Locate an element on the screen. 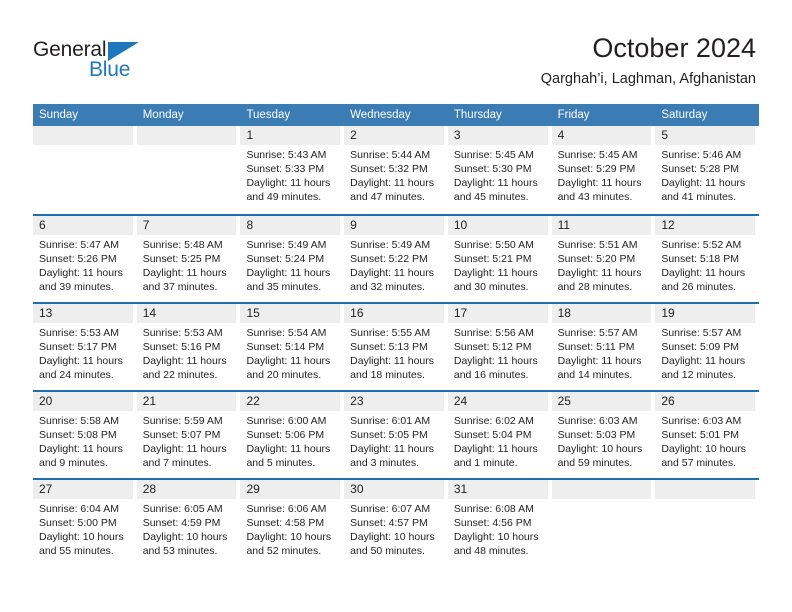  weekday-header-saturday: Saturday is located at coordinates (684, 115).